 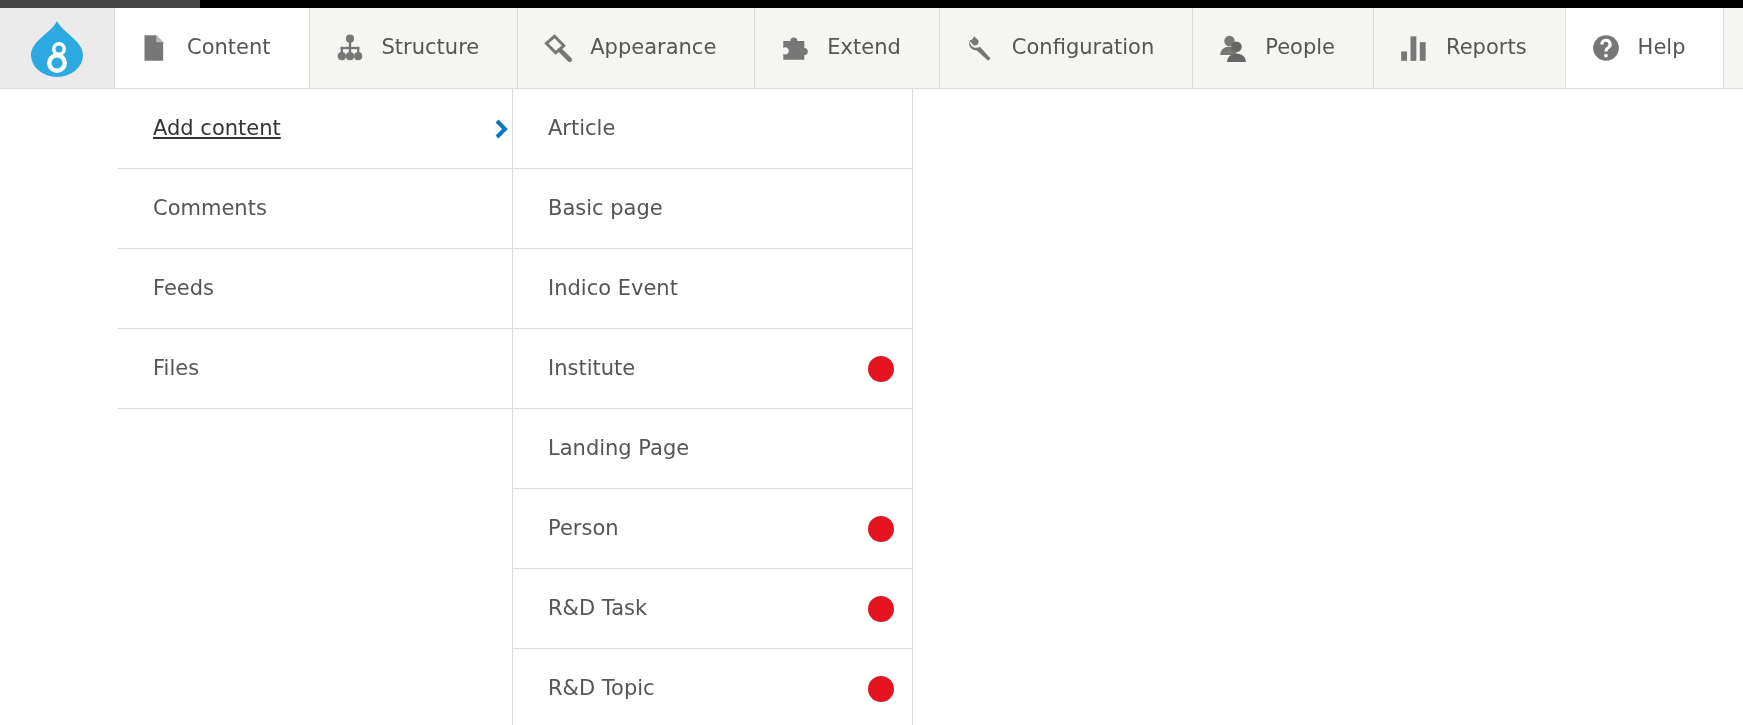 I want to click on submenu-item: Person, so click(x=712, y=529).